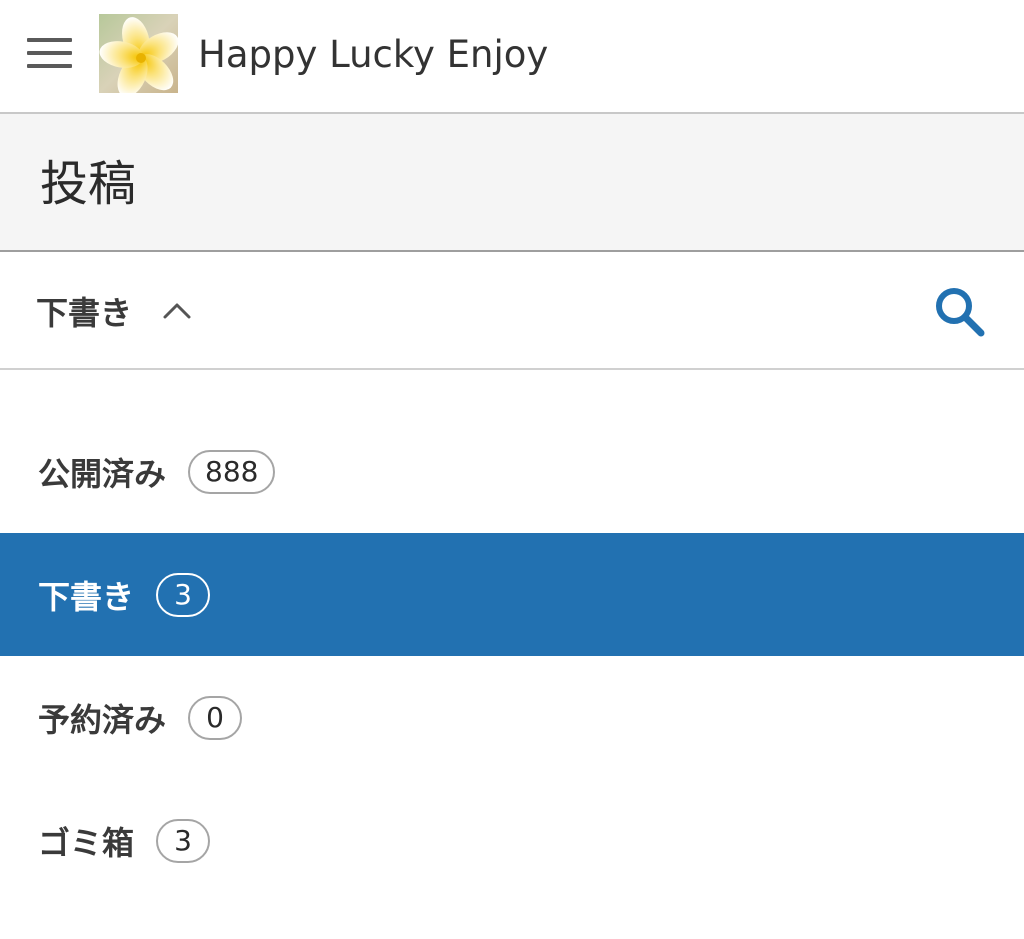 The image size is (1024, 939). I want to click on site-icon, so click(138, 53).